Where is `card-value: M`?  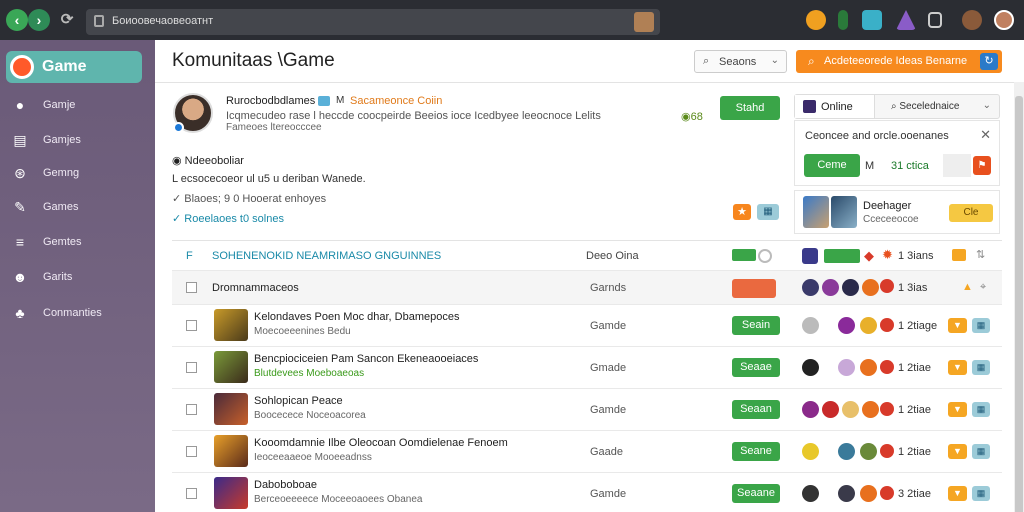
card-value: M is located at coordinates (870, 166).